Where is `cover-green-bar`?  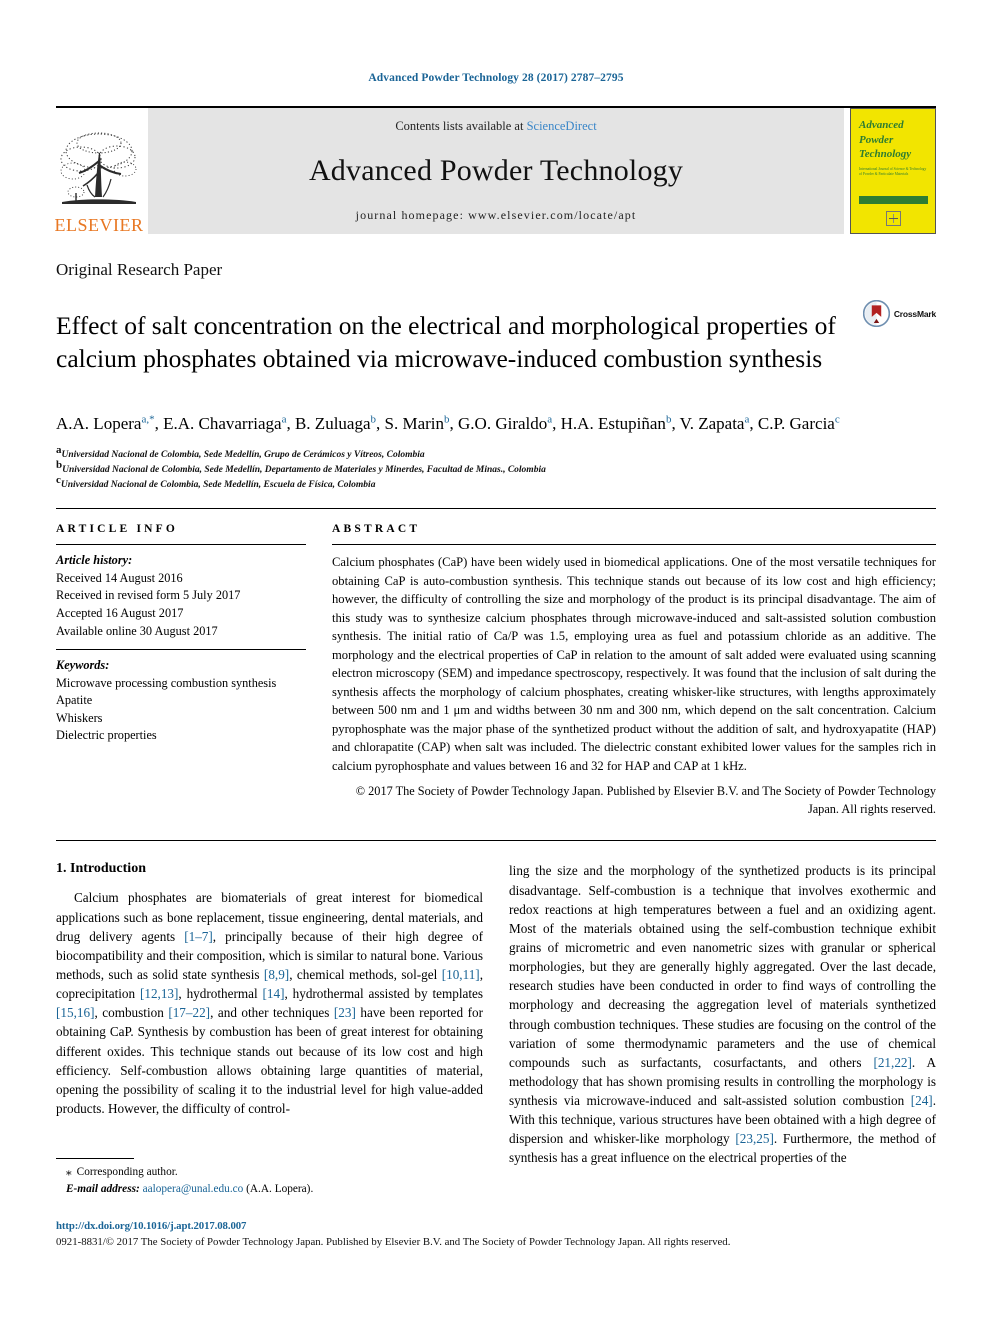
cover-green-bar is located at coordinates (893, 200).